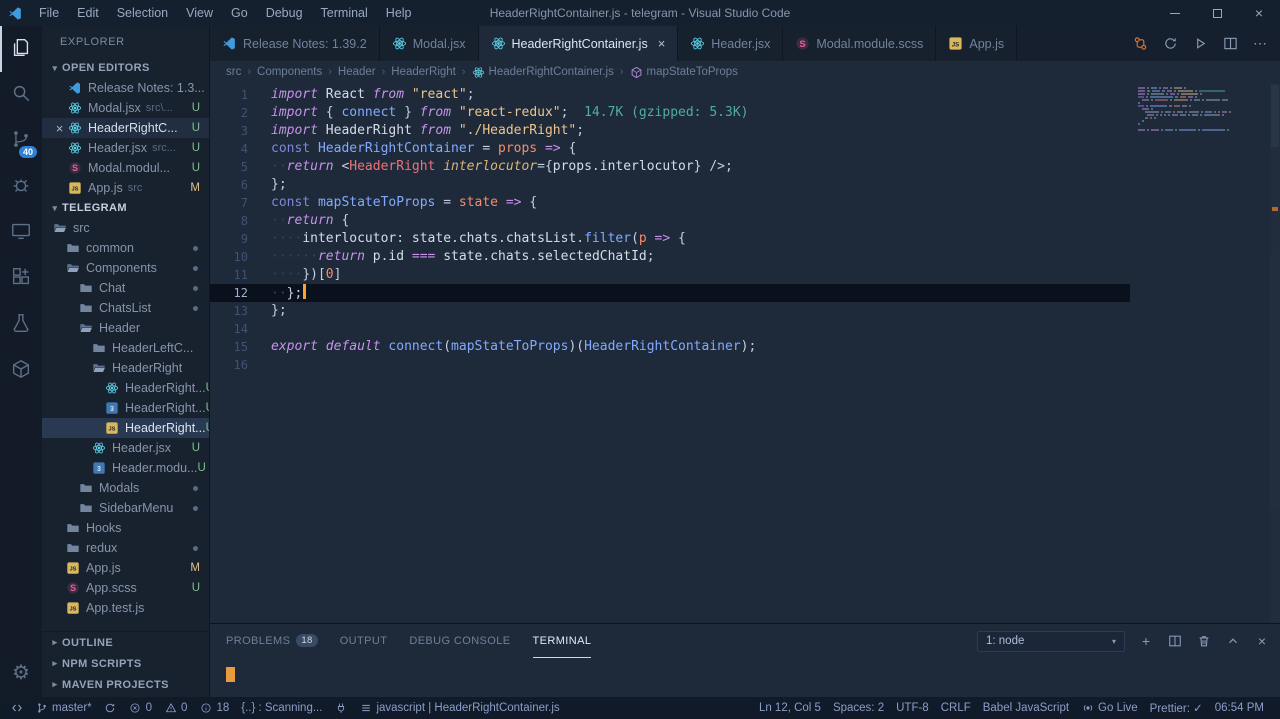 The width and height of the screenshot is (1280, 719). I want to click on terminal, so click(745, 677).